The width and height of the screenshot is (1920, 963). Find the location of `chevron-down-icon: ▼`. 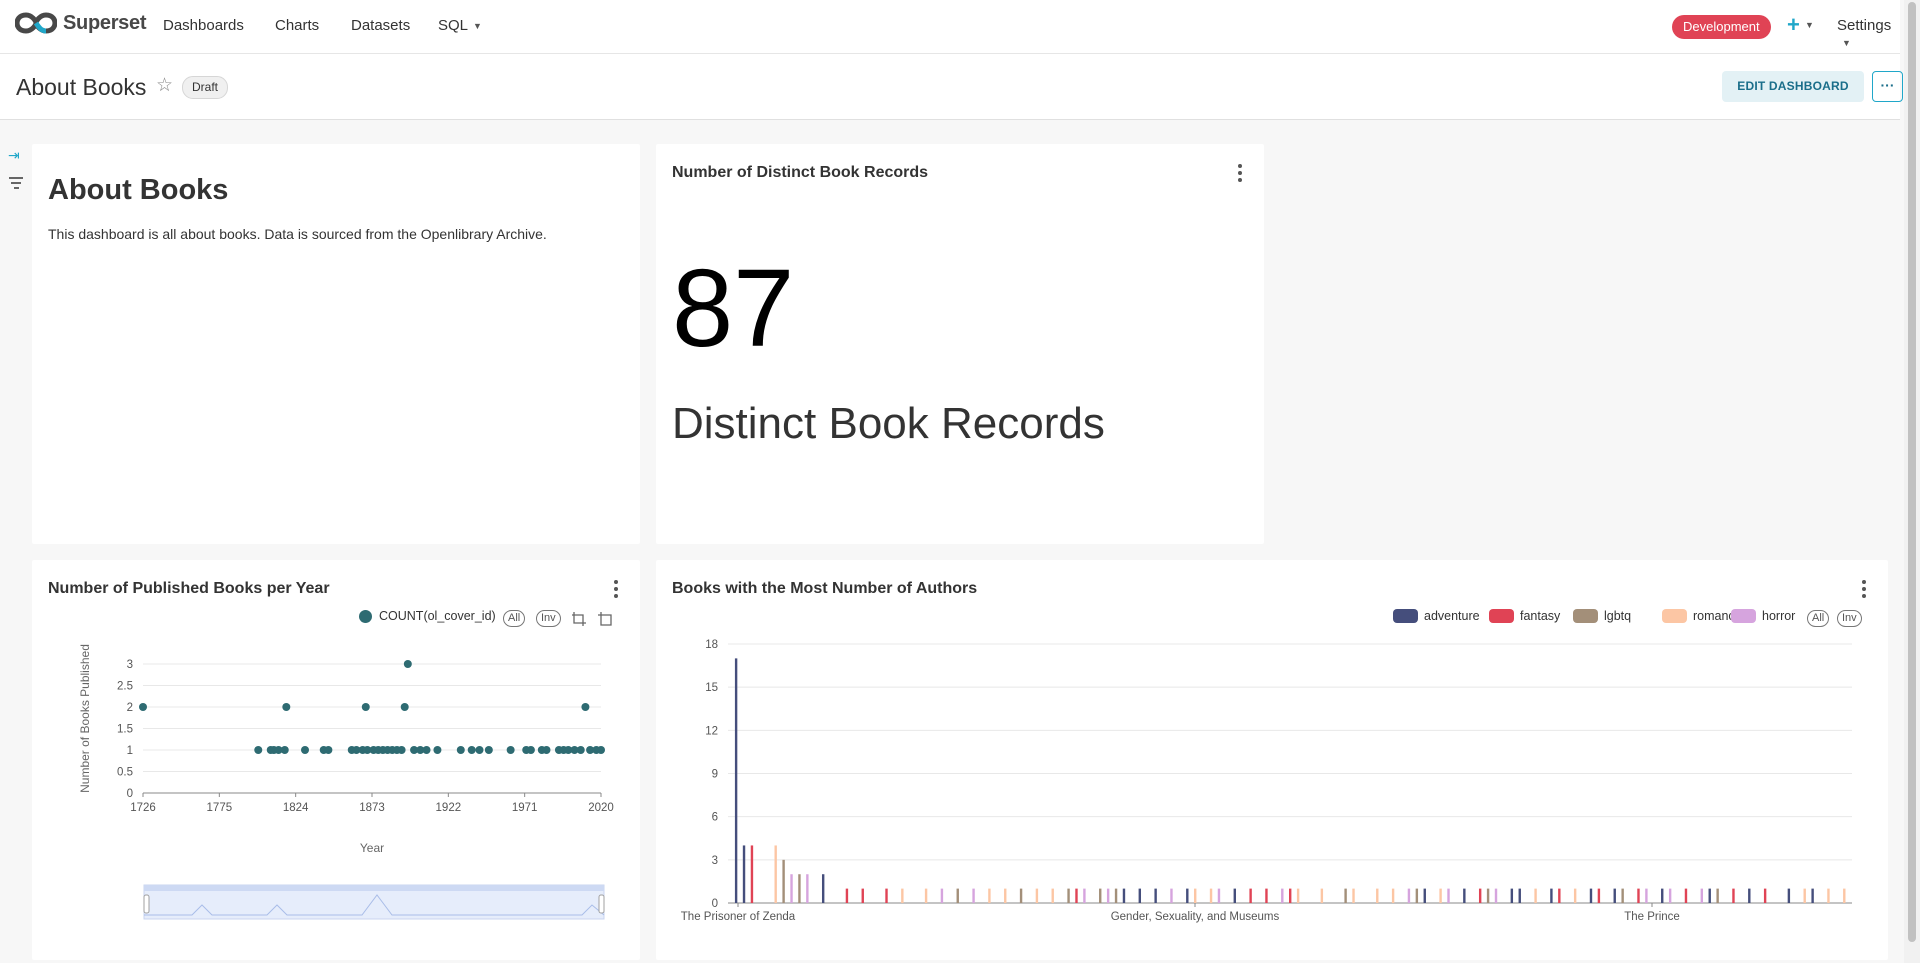

chevron-down-icon: ▼ is located at coordinates (1809, 25).